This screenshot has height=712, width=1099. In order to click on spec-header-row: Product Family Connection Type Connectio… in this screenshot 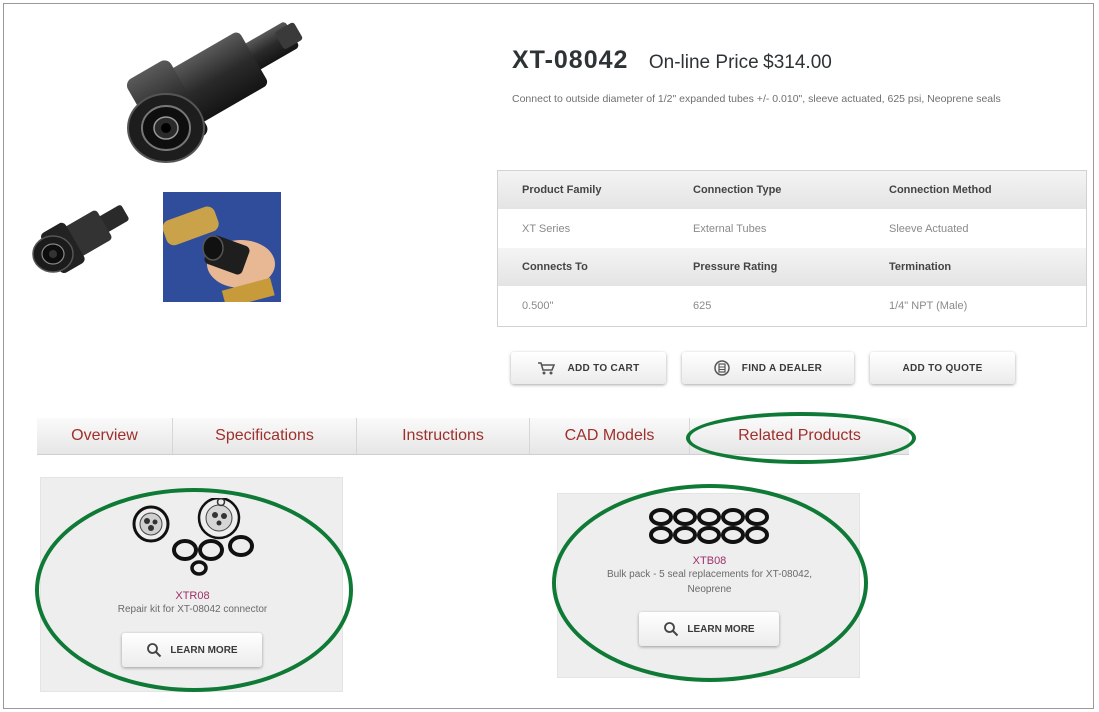, I will do `click(792, 190)`.